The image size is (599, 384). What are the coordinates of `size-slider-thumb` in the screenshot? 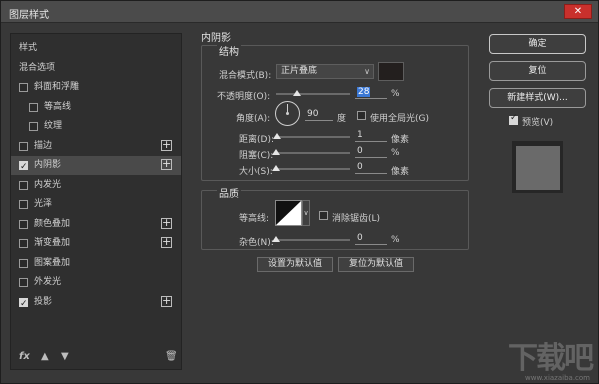 It's located at (276, 168).